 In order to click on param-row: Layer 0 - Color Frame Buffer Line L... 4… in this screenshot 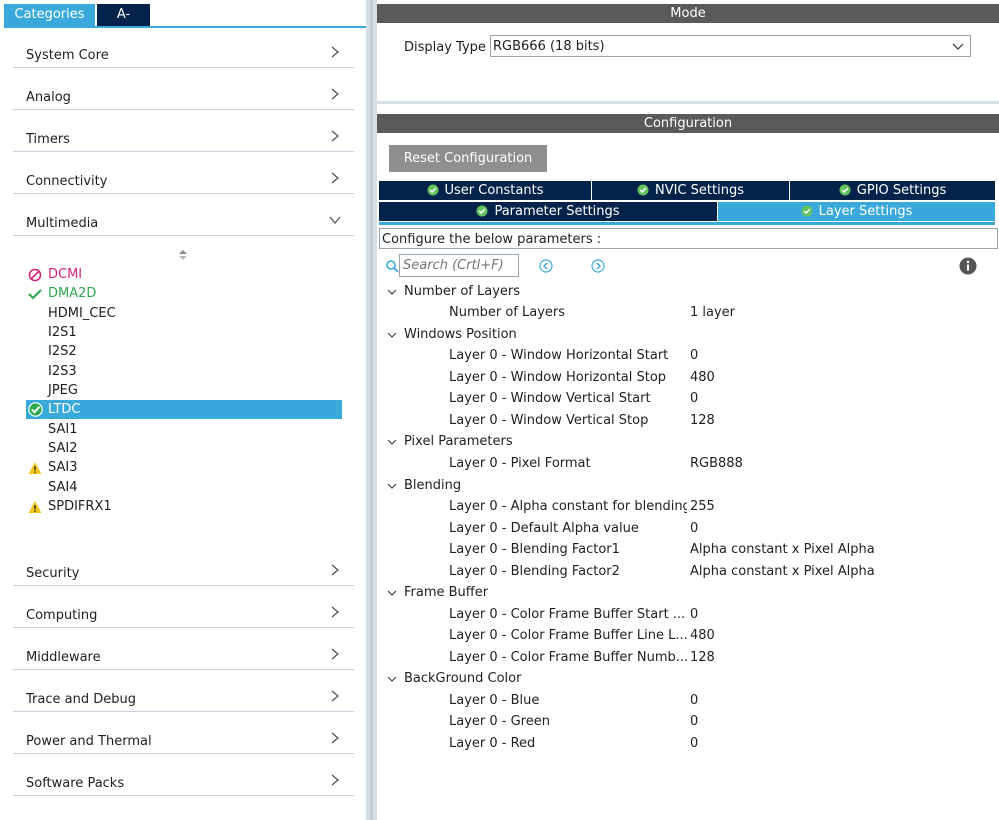, I will do `click(719, 637)`.